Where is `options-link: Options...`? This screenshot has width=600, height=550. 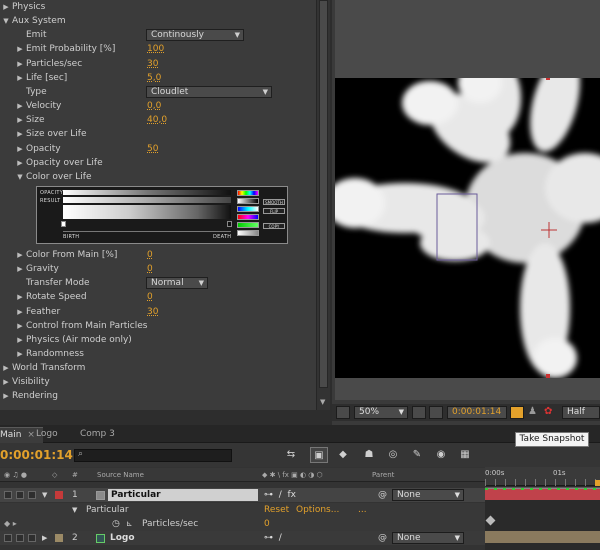 options-link: Options... is located at coordinates (317, 510).